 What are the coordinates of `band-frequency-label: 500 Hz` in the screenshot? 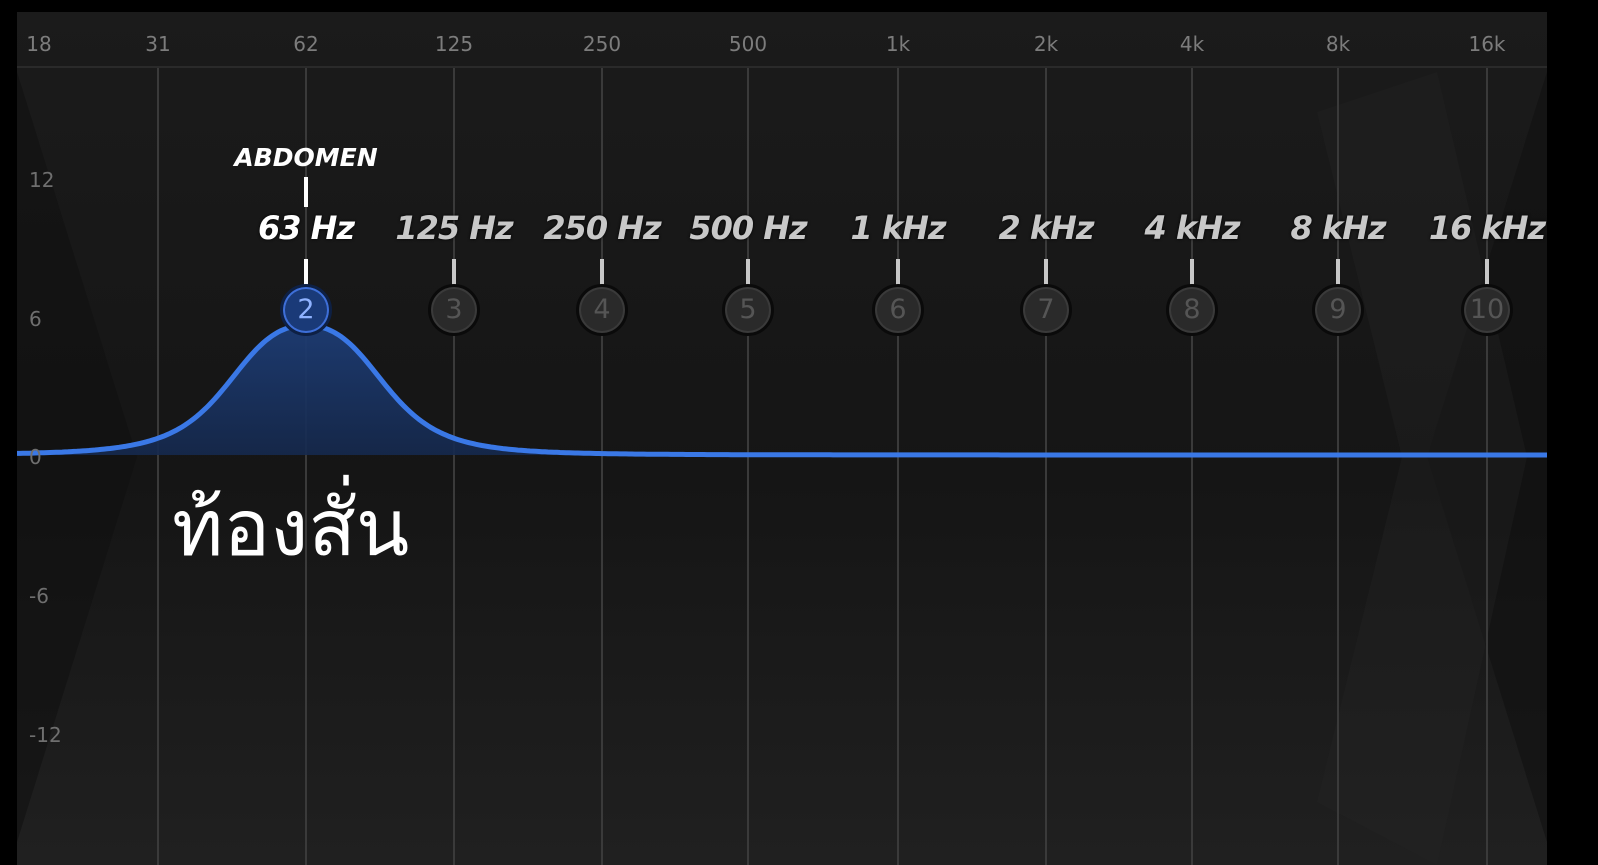 It's located at (748, 228).